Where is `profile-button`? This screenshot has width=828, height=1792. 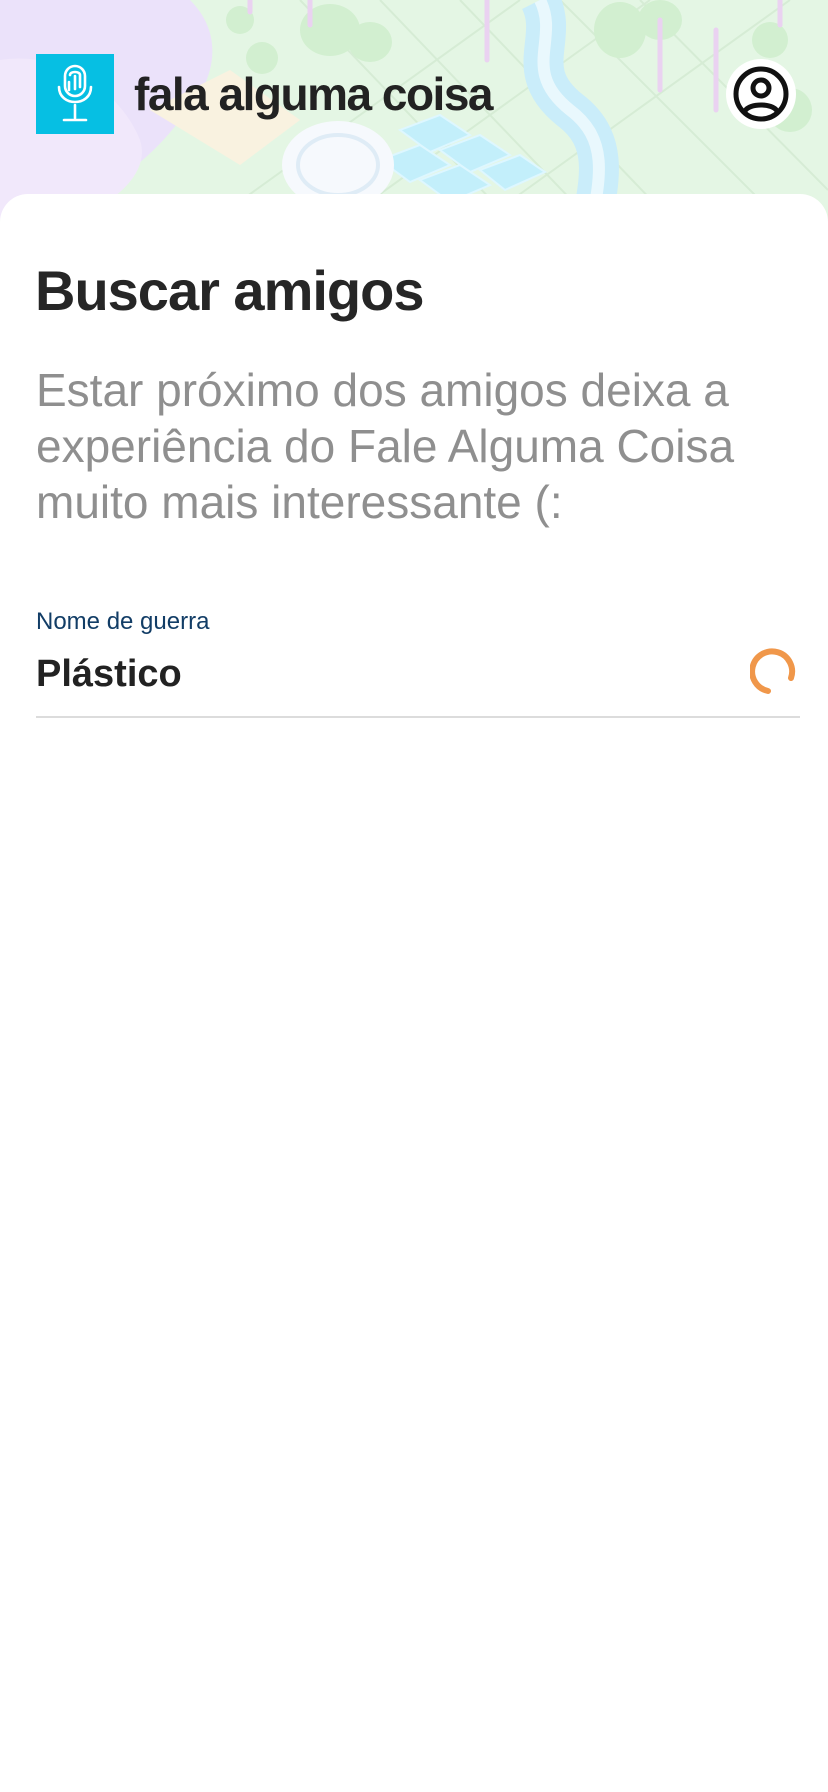 profile-button is located at coordinates (761, 94).